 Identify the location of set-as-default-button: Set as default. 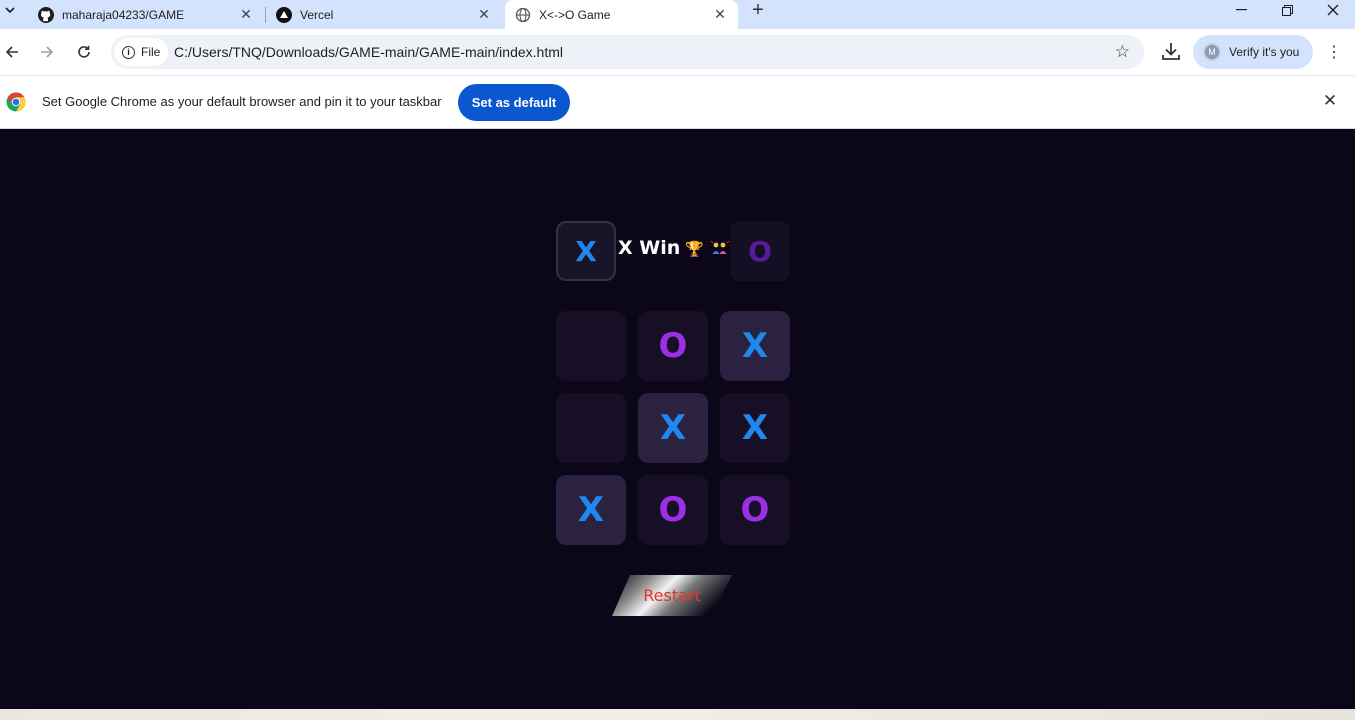
(514, 102).